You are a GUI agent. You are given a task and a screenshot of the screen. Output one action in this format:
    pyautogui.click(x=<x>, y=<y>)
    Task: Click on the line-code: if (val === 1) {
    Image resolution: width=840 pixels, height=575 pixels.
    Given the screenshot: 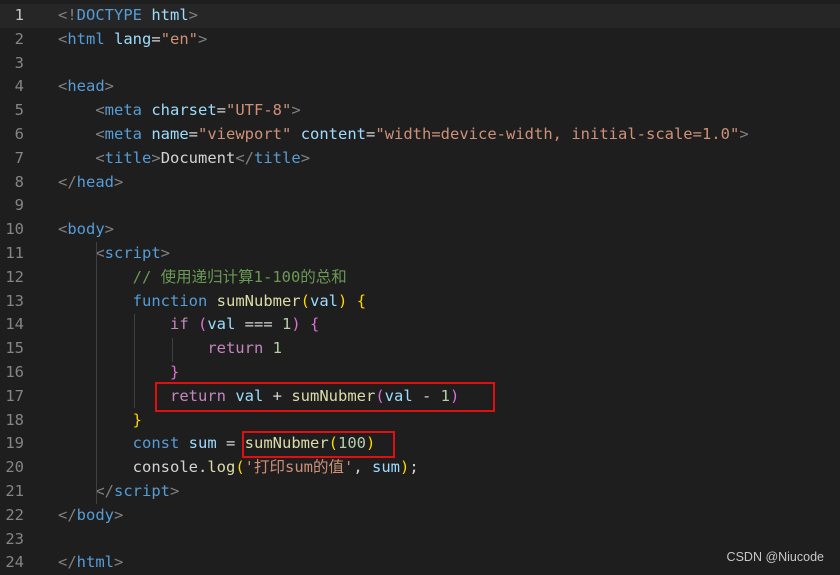 What is the action you would take?
    pyautogui.click(x=188, y=325)
    